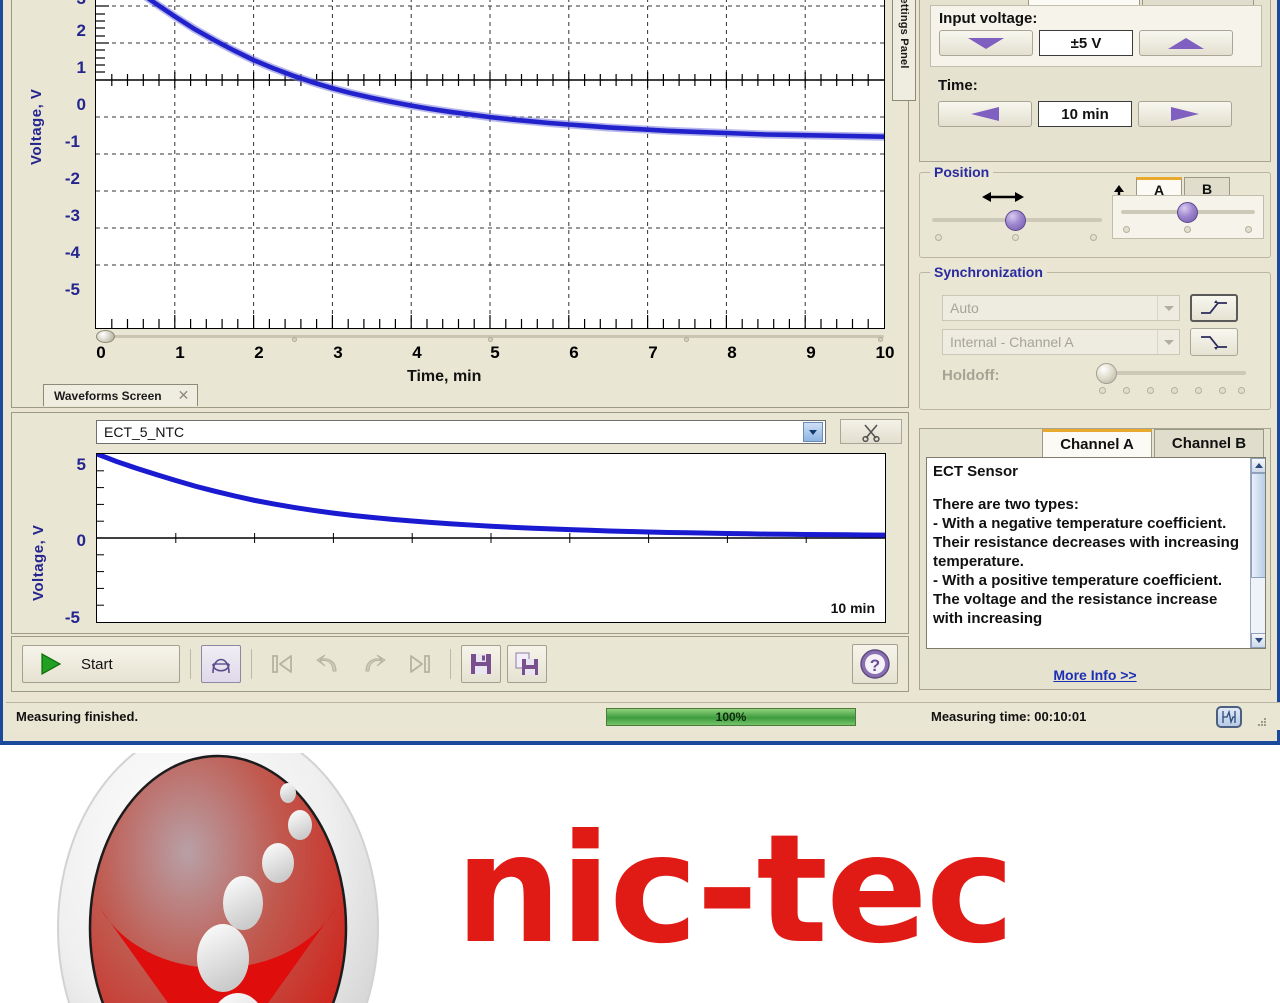 This screenshot has width=1280, height=1003. What do you see at coordinates (180, 352) in the screenshot?
I see `x-tick-1: 1` at bounding box center [180, 352].